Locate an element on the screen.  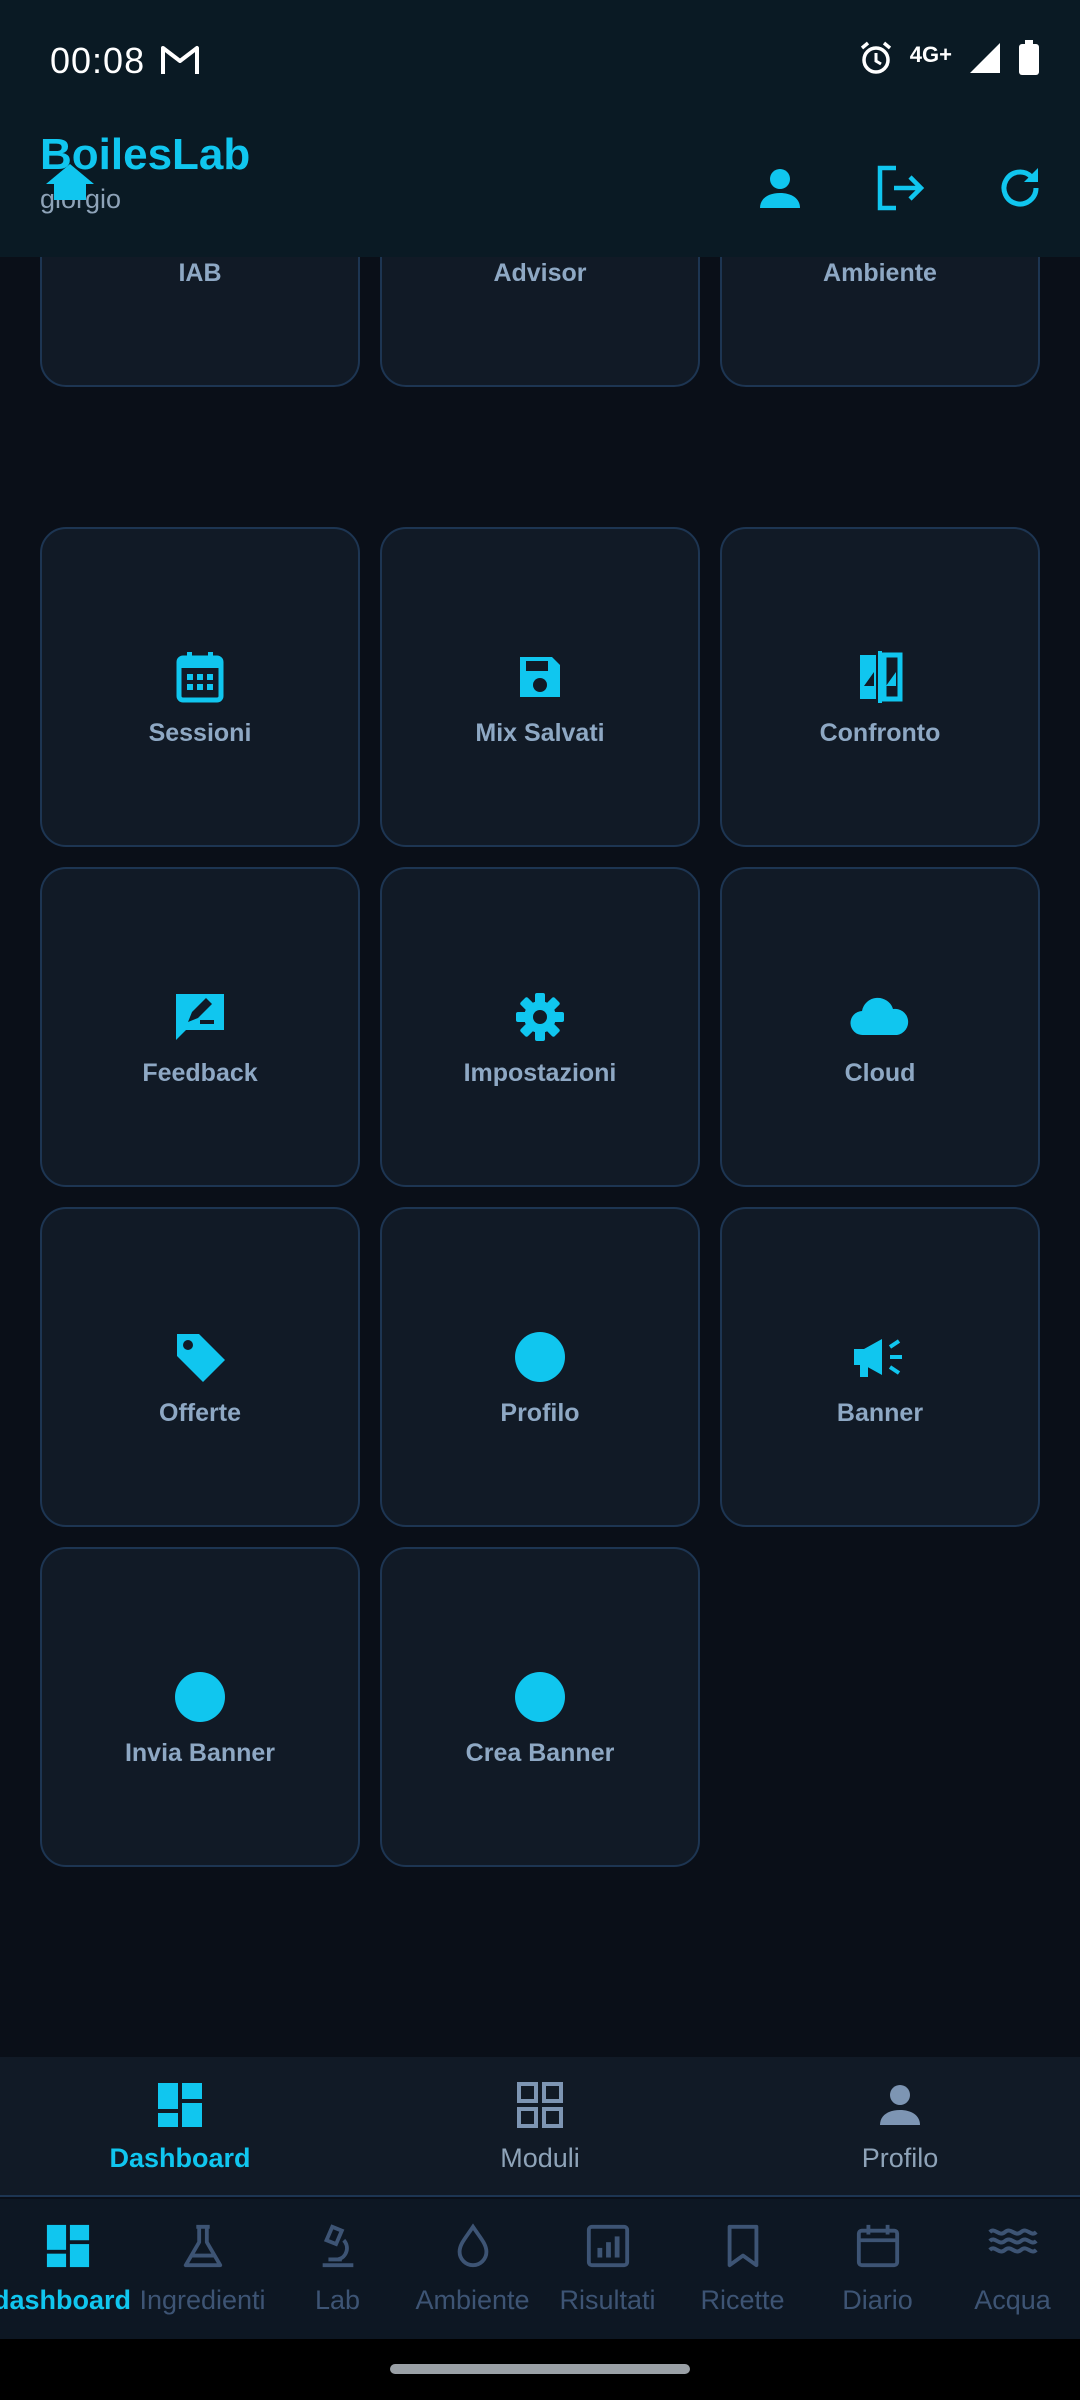
tile-confronto: Confronto is located at coordinates (880, 687).